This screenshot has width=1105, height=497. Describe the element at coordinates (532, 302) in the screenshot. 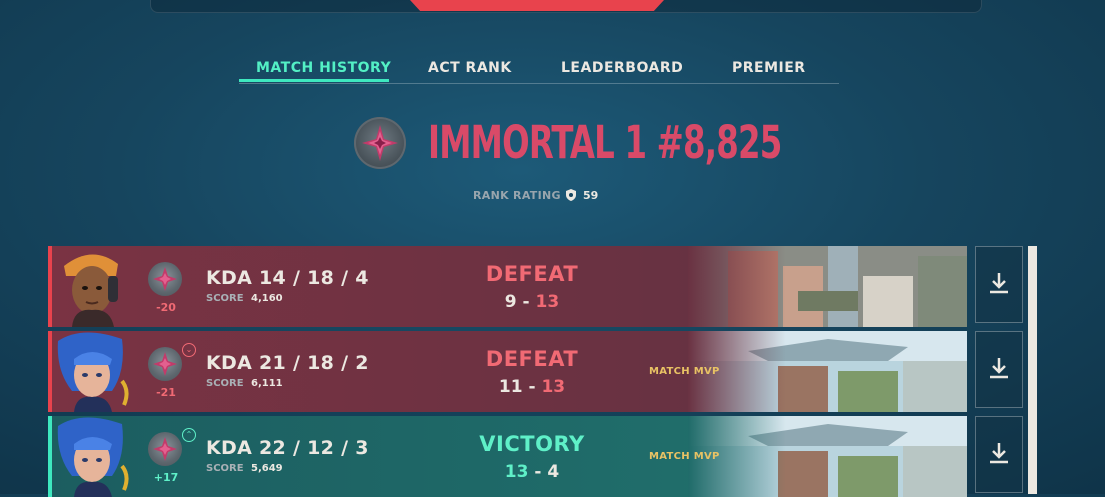

I see `scoreline: 9 - 13` at that location.